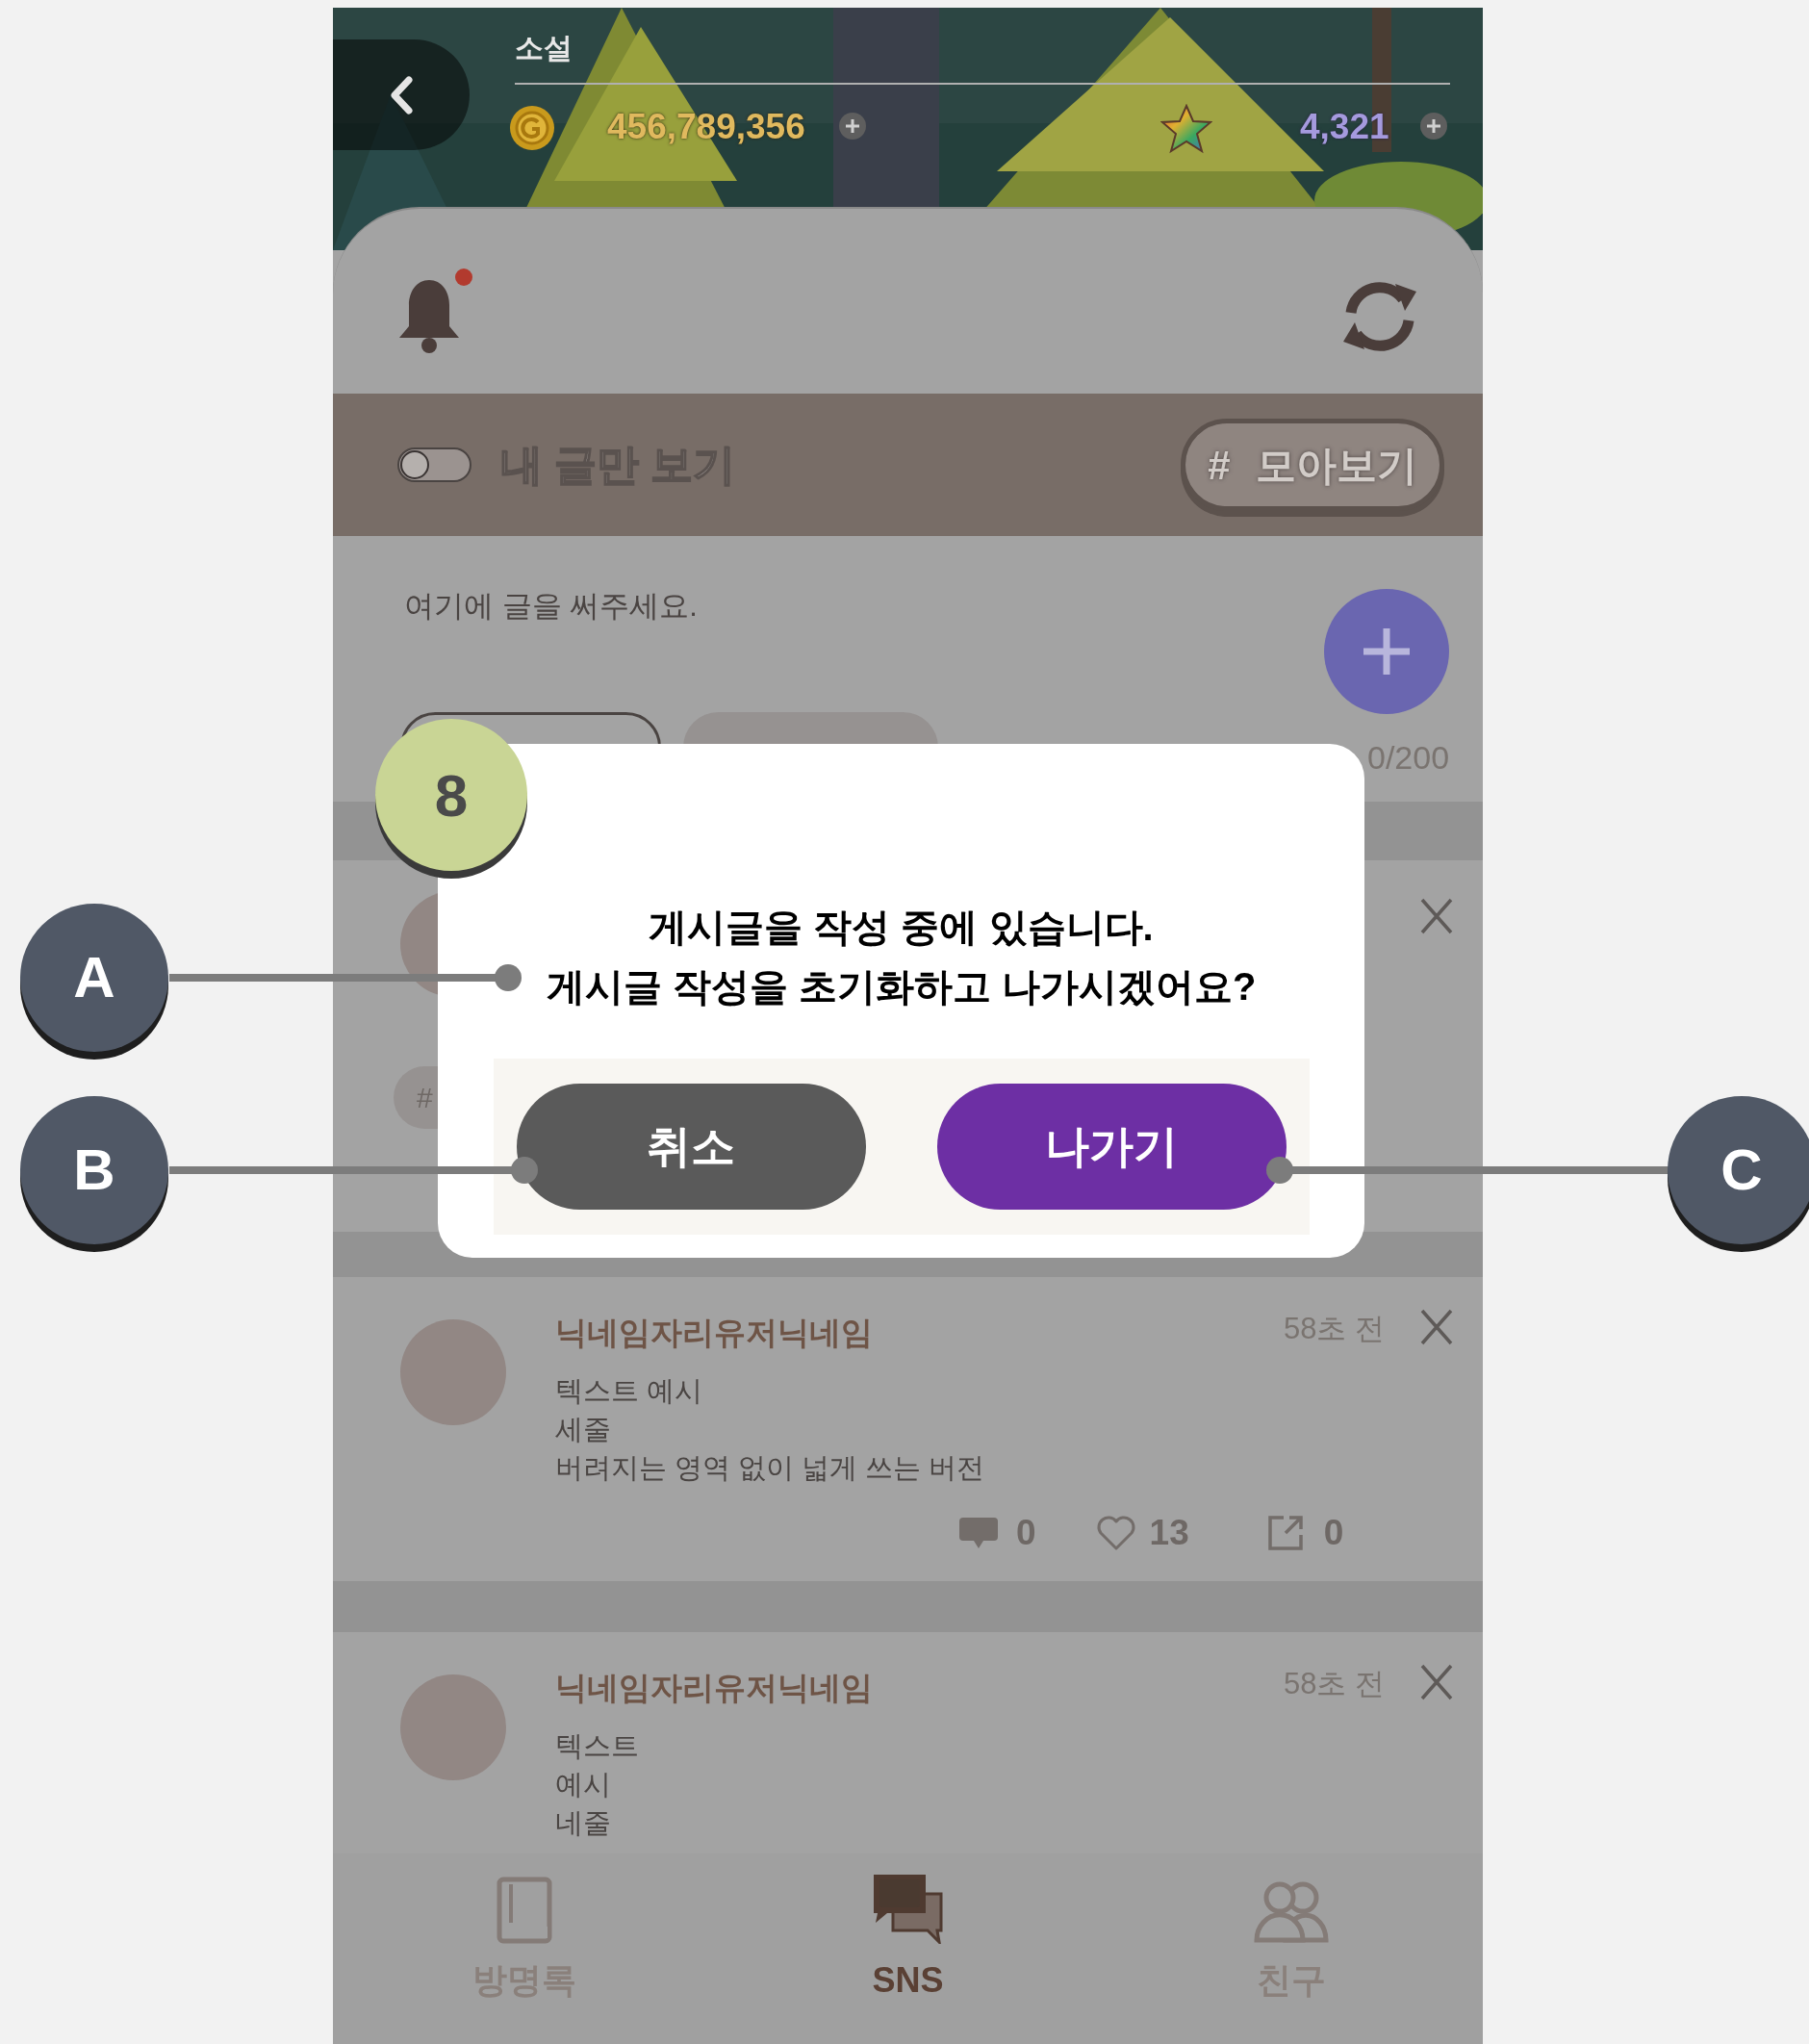  I want to click on share-count-button: 0, so click(1304, 1533).